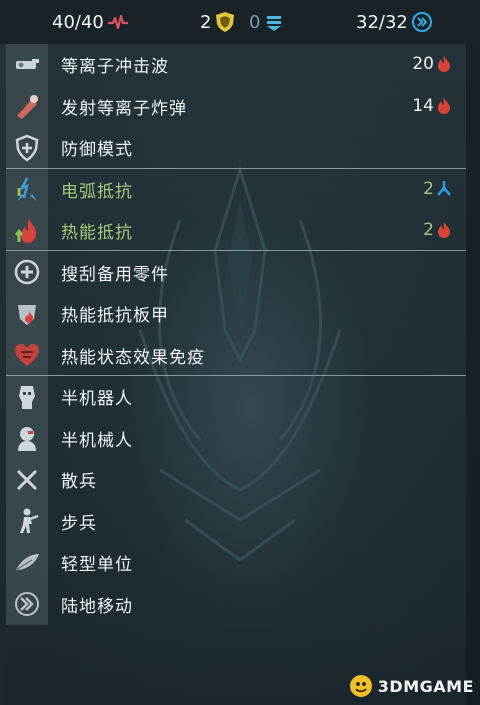  I want to click on resistance-row: 热能抵抗 2, so click(236, 231).